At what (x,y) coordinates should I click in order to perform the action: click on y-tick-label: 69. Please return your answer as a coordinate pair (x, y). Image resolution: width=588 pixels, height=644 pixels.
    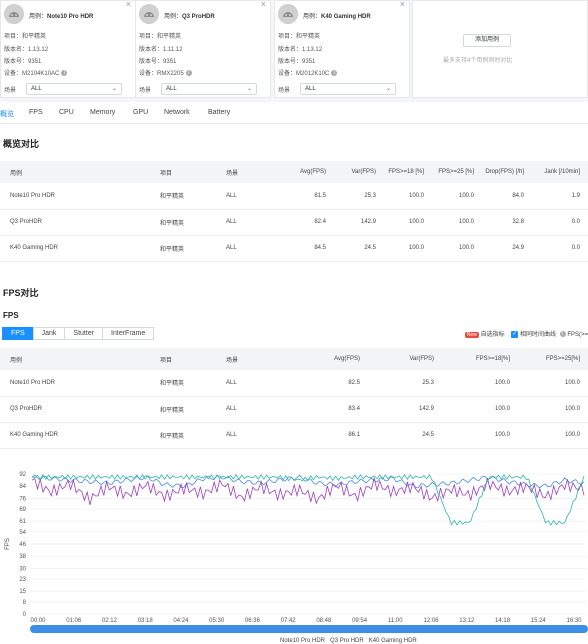
    Looking at the image, I should click on (22, 510).